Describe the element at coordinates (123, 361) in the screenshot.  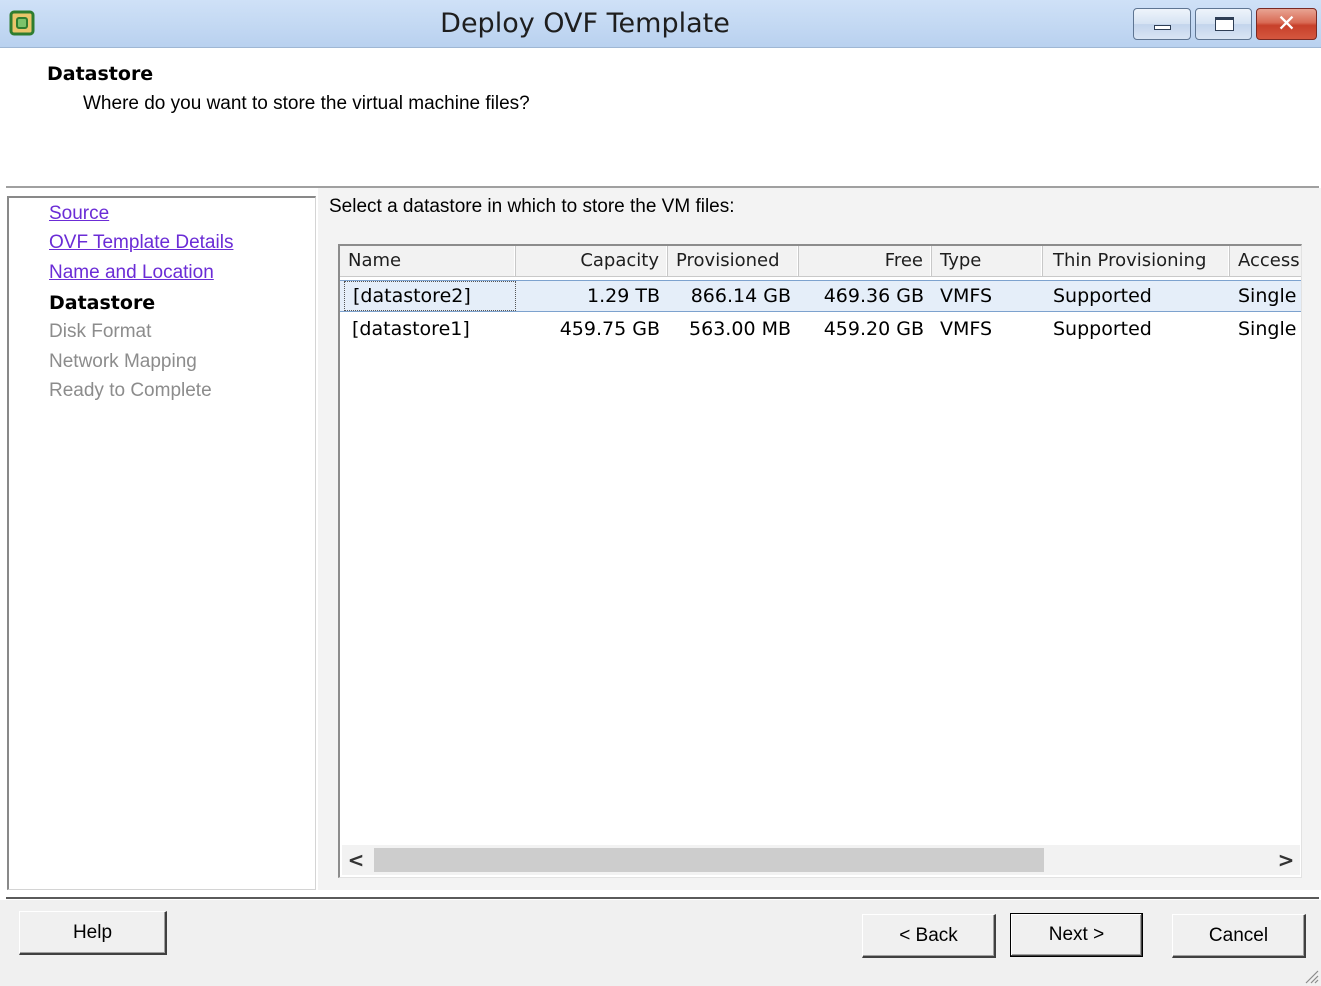
I see `step-network-mapping: Network Mapping` at that location.